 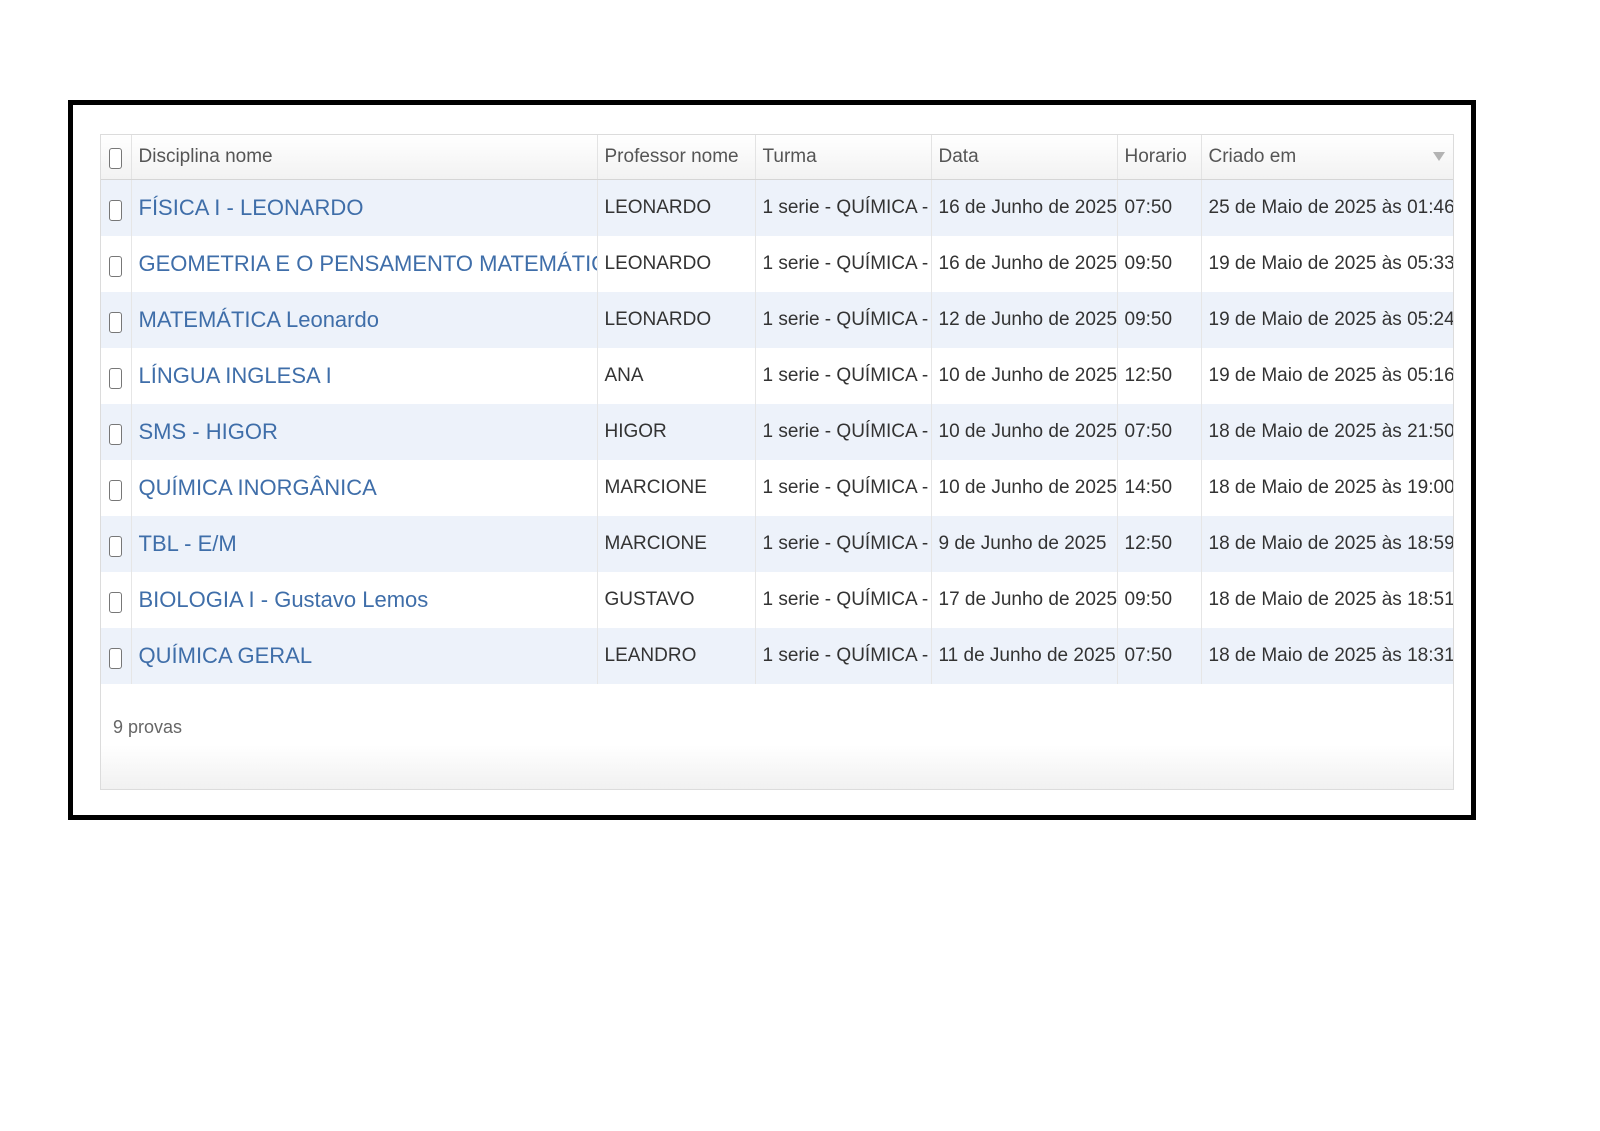 I want to click on cell-disciplina: FÍSICA I - LEONARDO, so click(x=364, y=207).